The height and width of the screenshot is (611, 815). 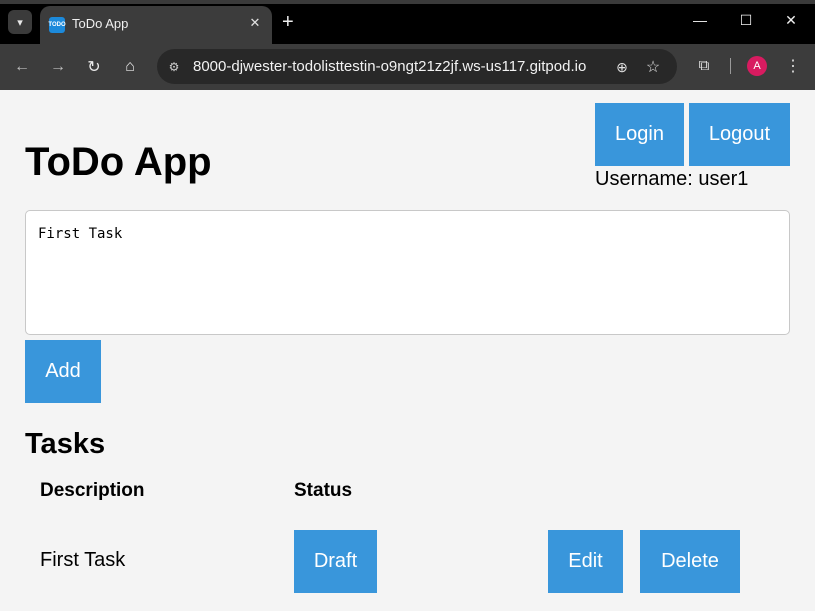 I want to click on page-title: ToDo App, so click(x=118, y=162).